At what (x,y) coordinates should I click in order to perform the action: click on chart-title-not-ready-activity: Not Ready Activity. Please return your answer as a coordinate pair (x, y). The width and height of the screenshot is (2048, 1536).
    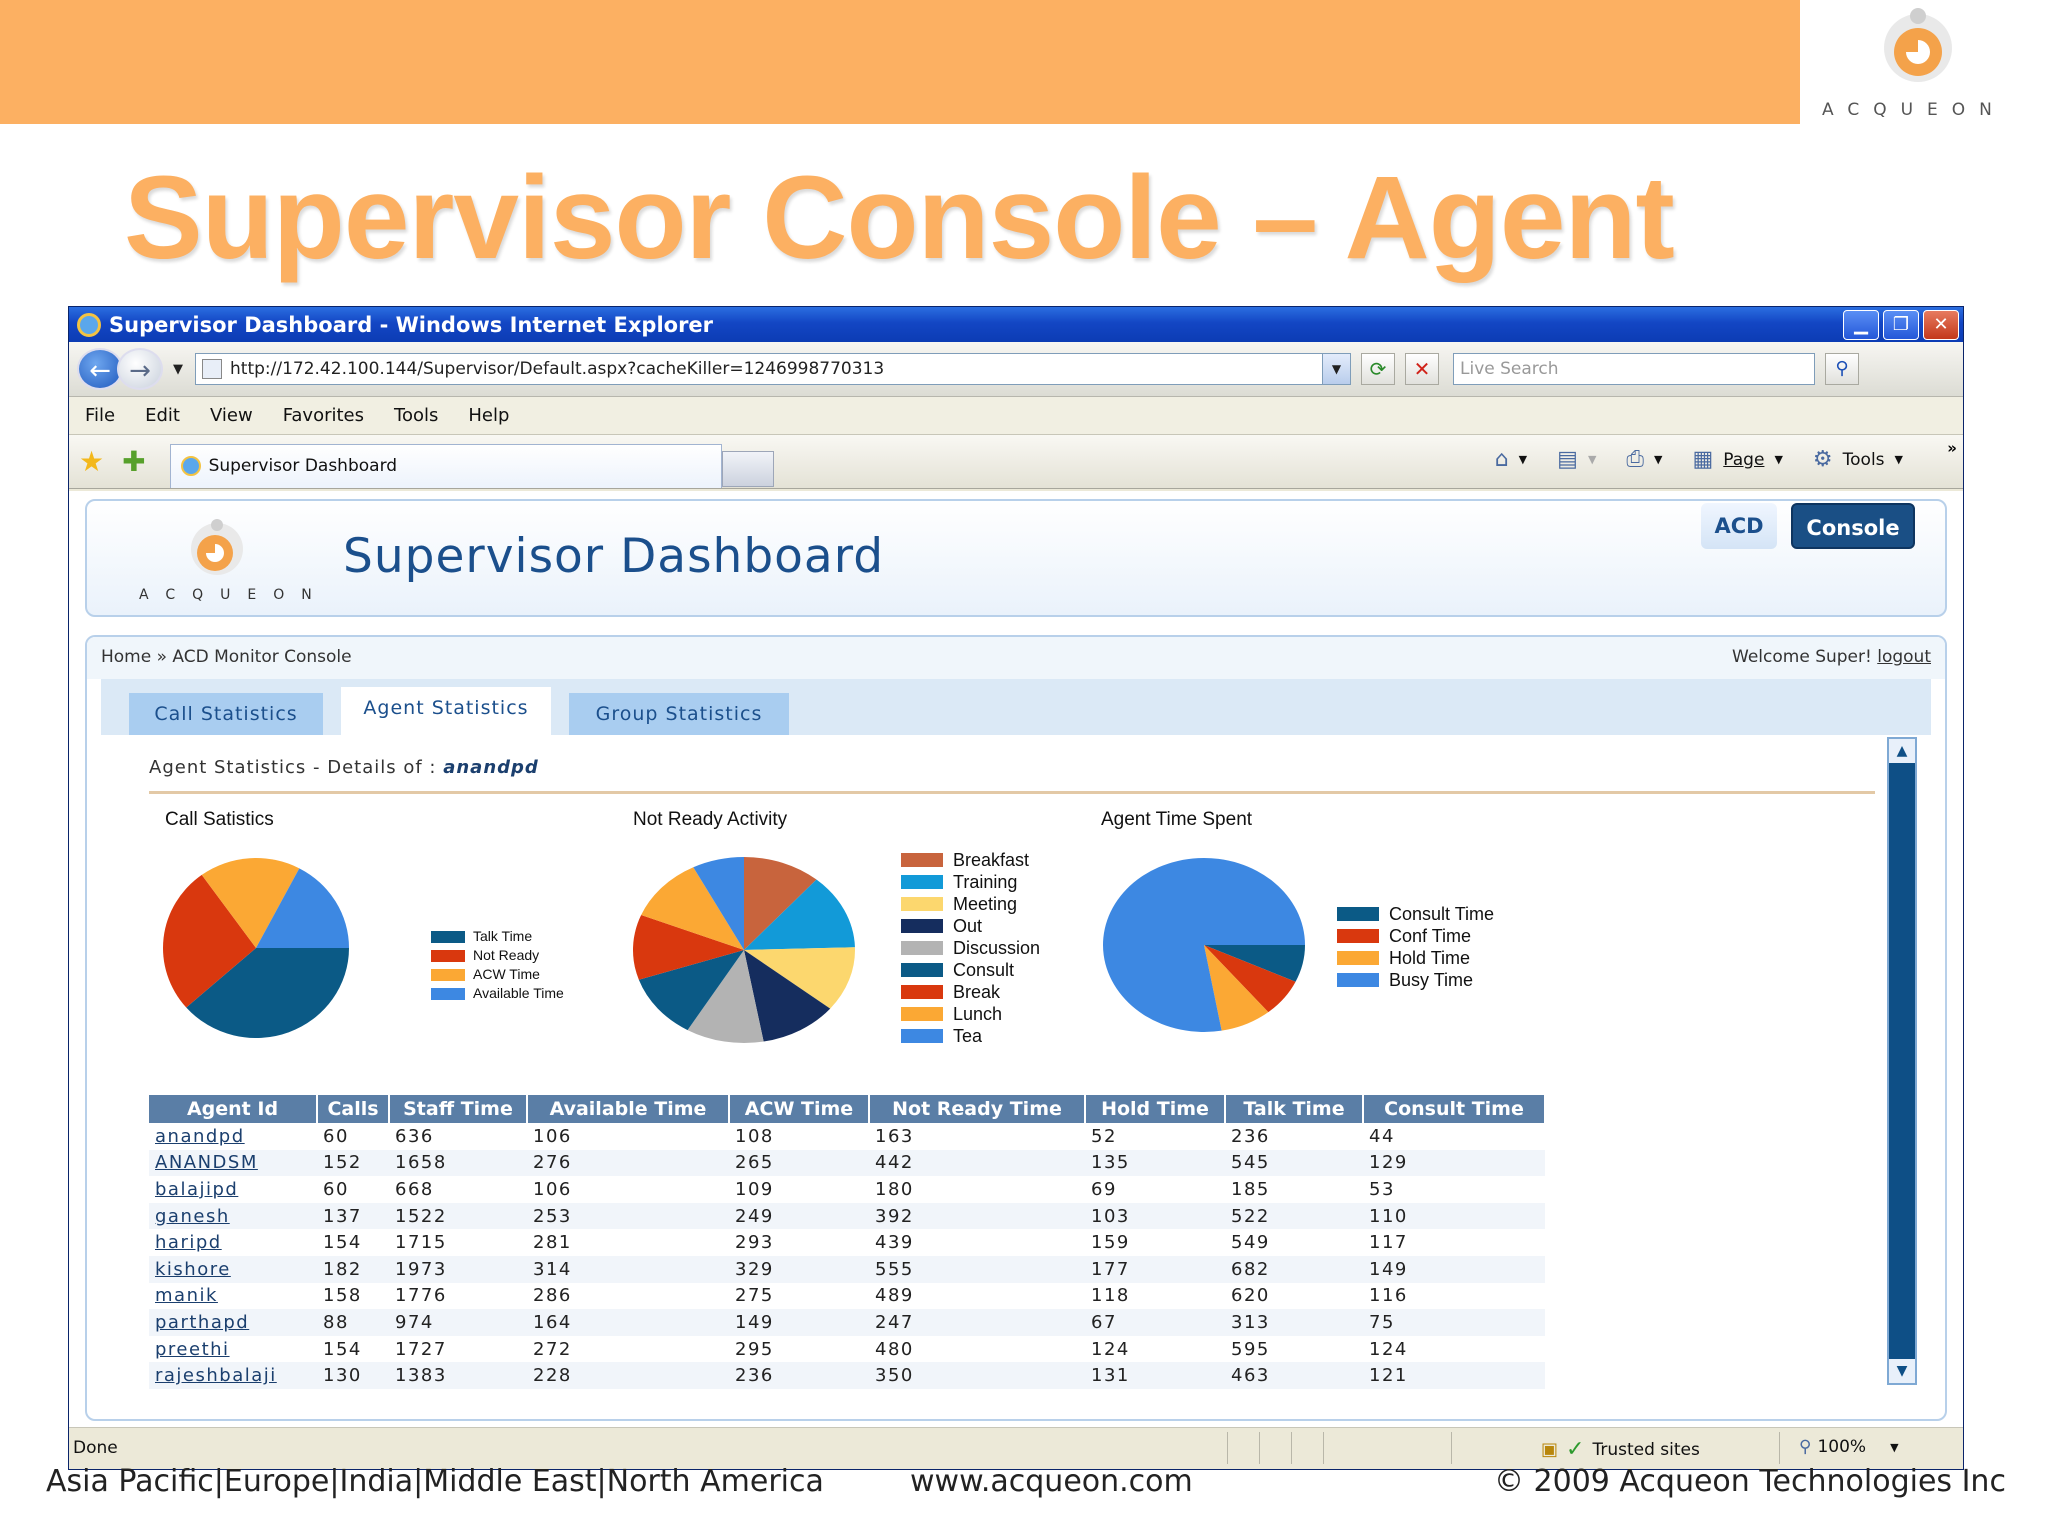
    Looking at the image, I should click on (710, 819).